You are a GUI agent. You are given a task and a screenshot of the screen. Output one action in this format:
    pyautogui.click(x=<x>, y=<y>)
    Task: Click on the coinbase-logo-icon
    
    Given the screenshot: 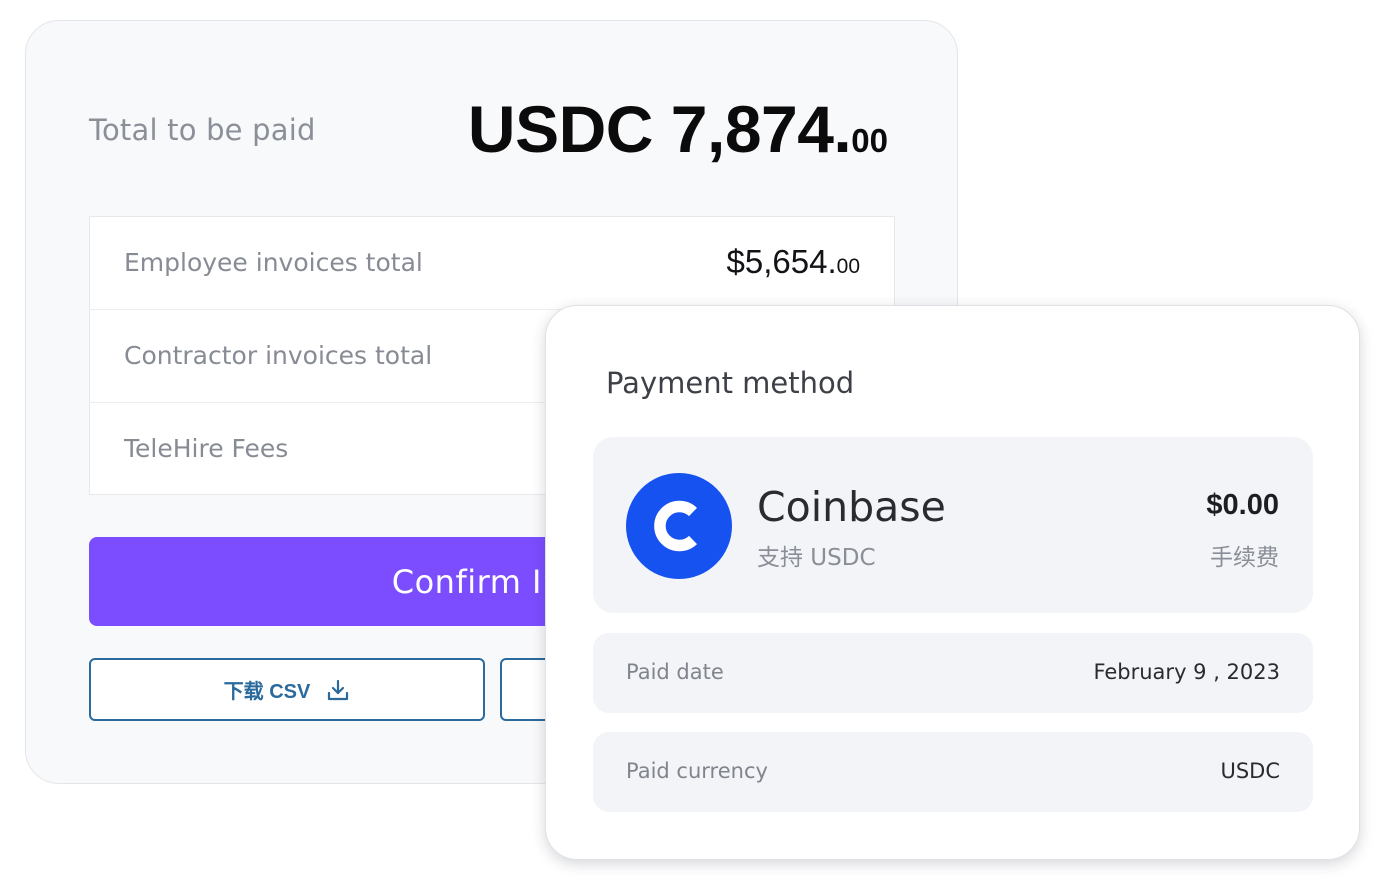 What is the action you would take?
    pyautogui.click(x=679, y=526)
    